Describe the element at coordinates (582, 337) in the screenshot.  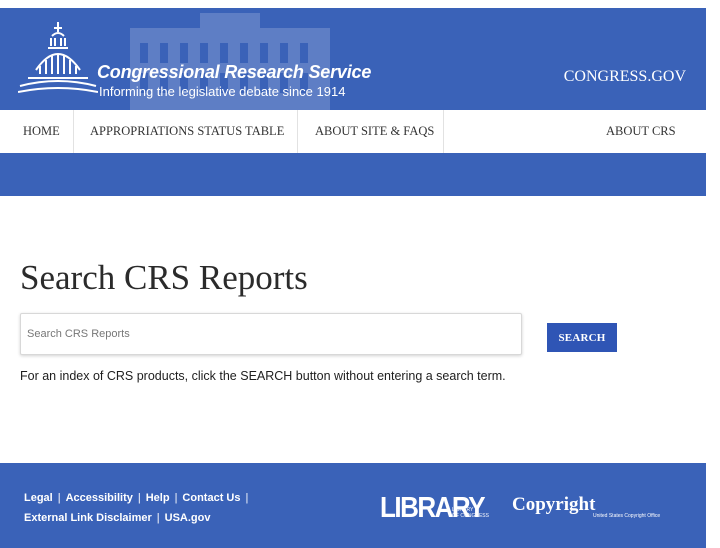
I see `search-button: SEARCH` at that location.